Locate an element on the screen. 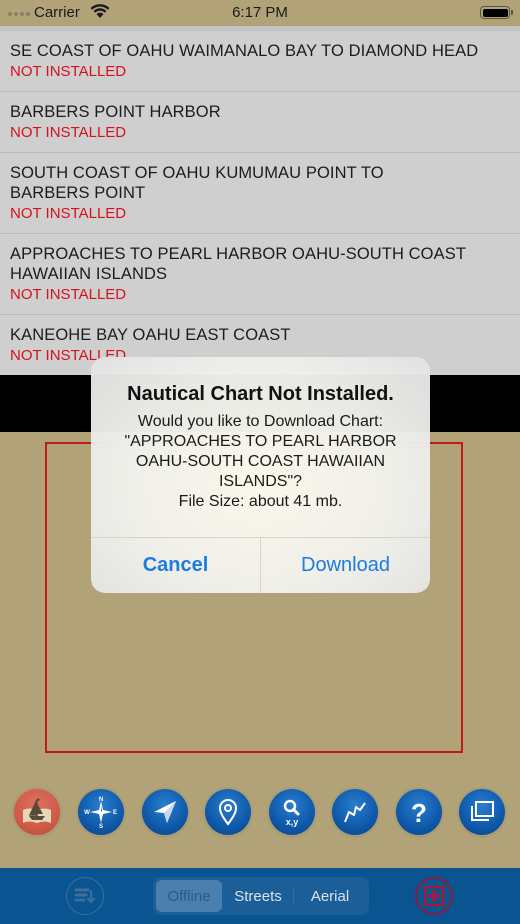  route-icon is located at coordinates (355, 812).